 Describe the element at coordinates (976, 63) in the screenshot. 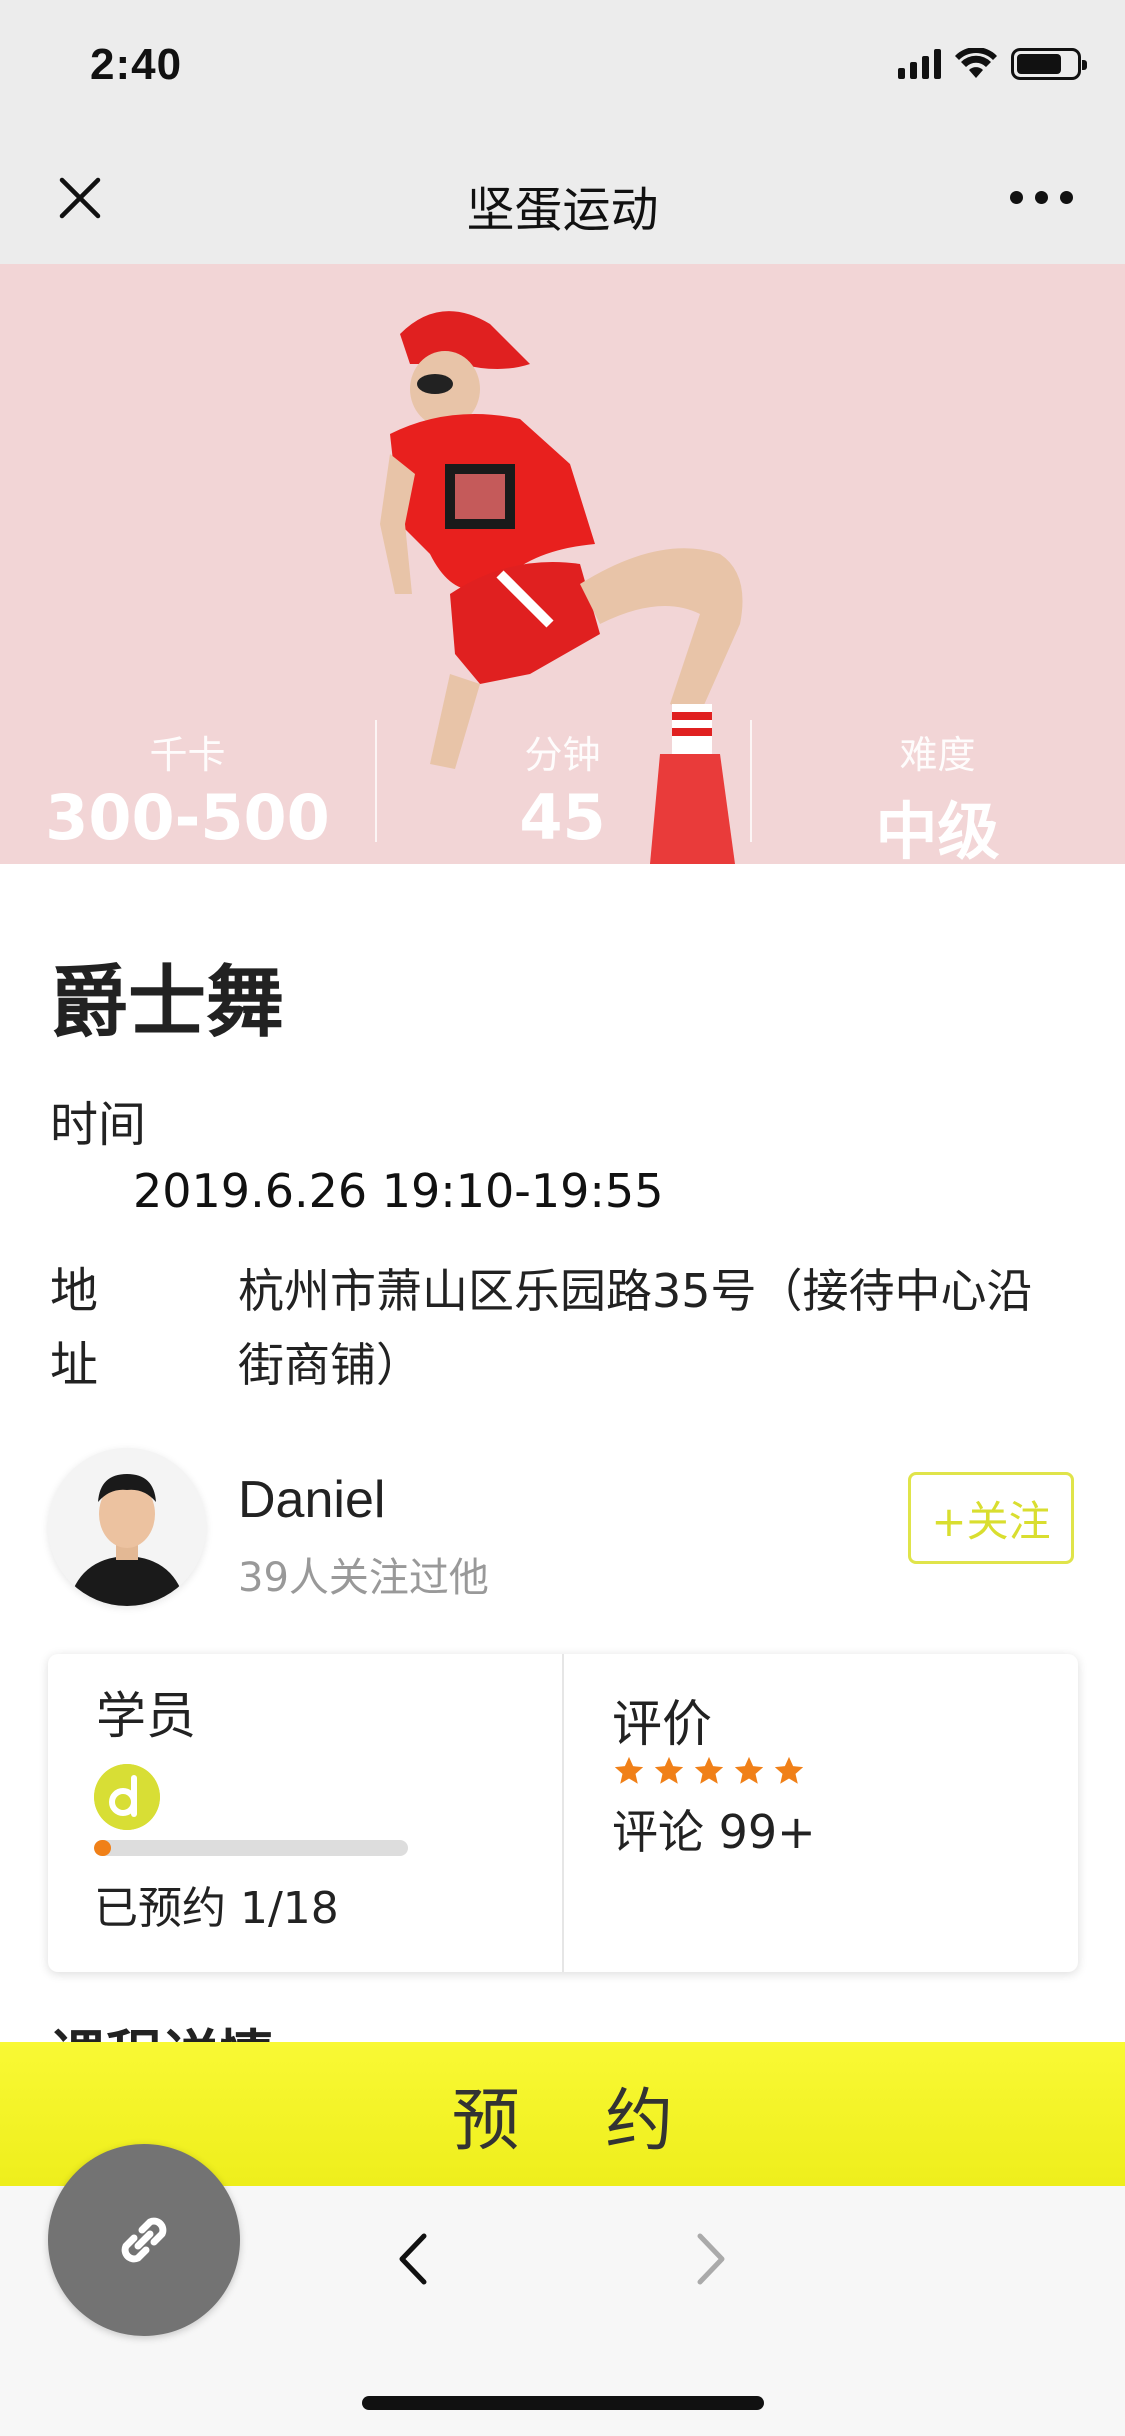

I see `wifi-icon` at that location.